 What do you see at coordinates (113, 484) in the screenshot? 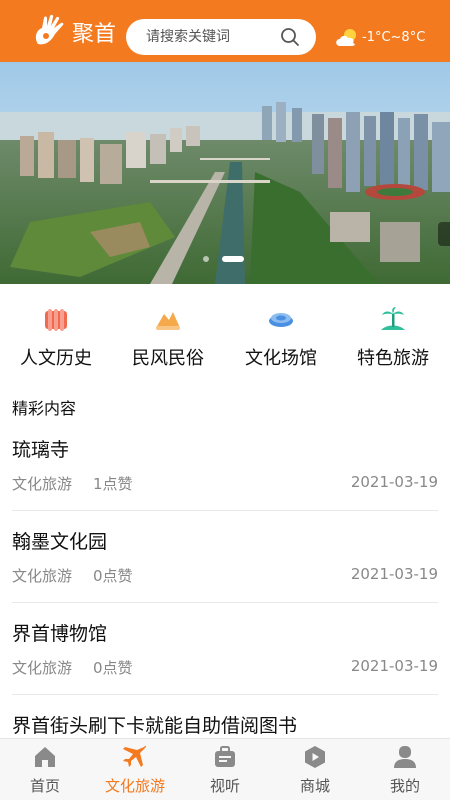
I see `article-likes: 1点赞` at bounding box center [113, 484].